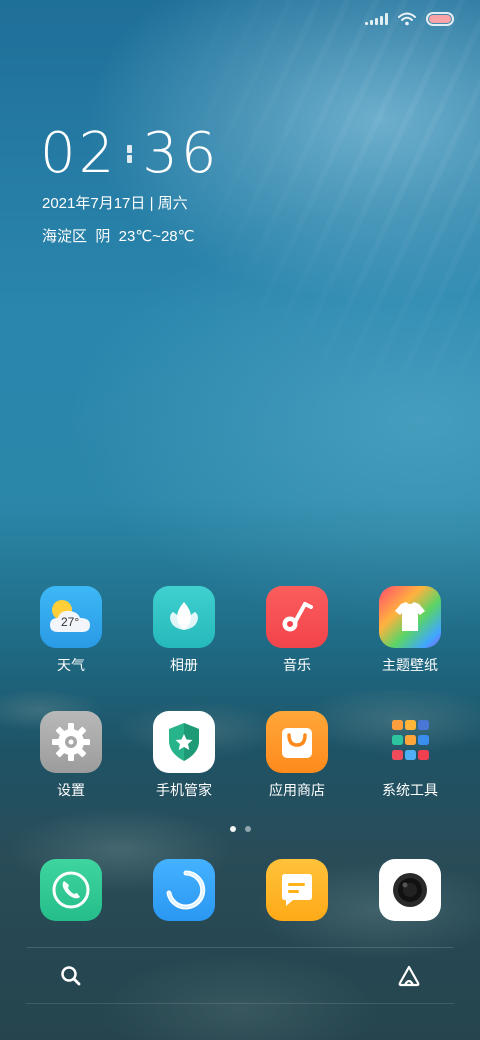 The image size is (480, 1040). I want to click on app-weather: 27° 天气, so click(71, 629).